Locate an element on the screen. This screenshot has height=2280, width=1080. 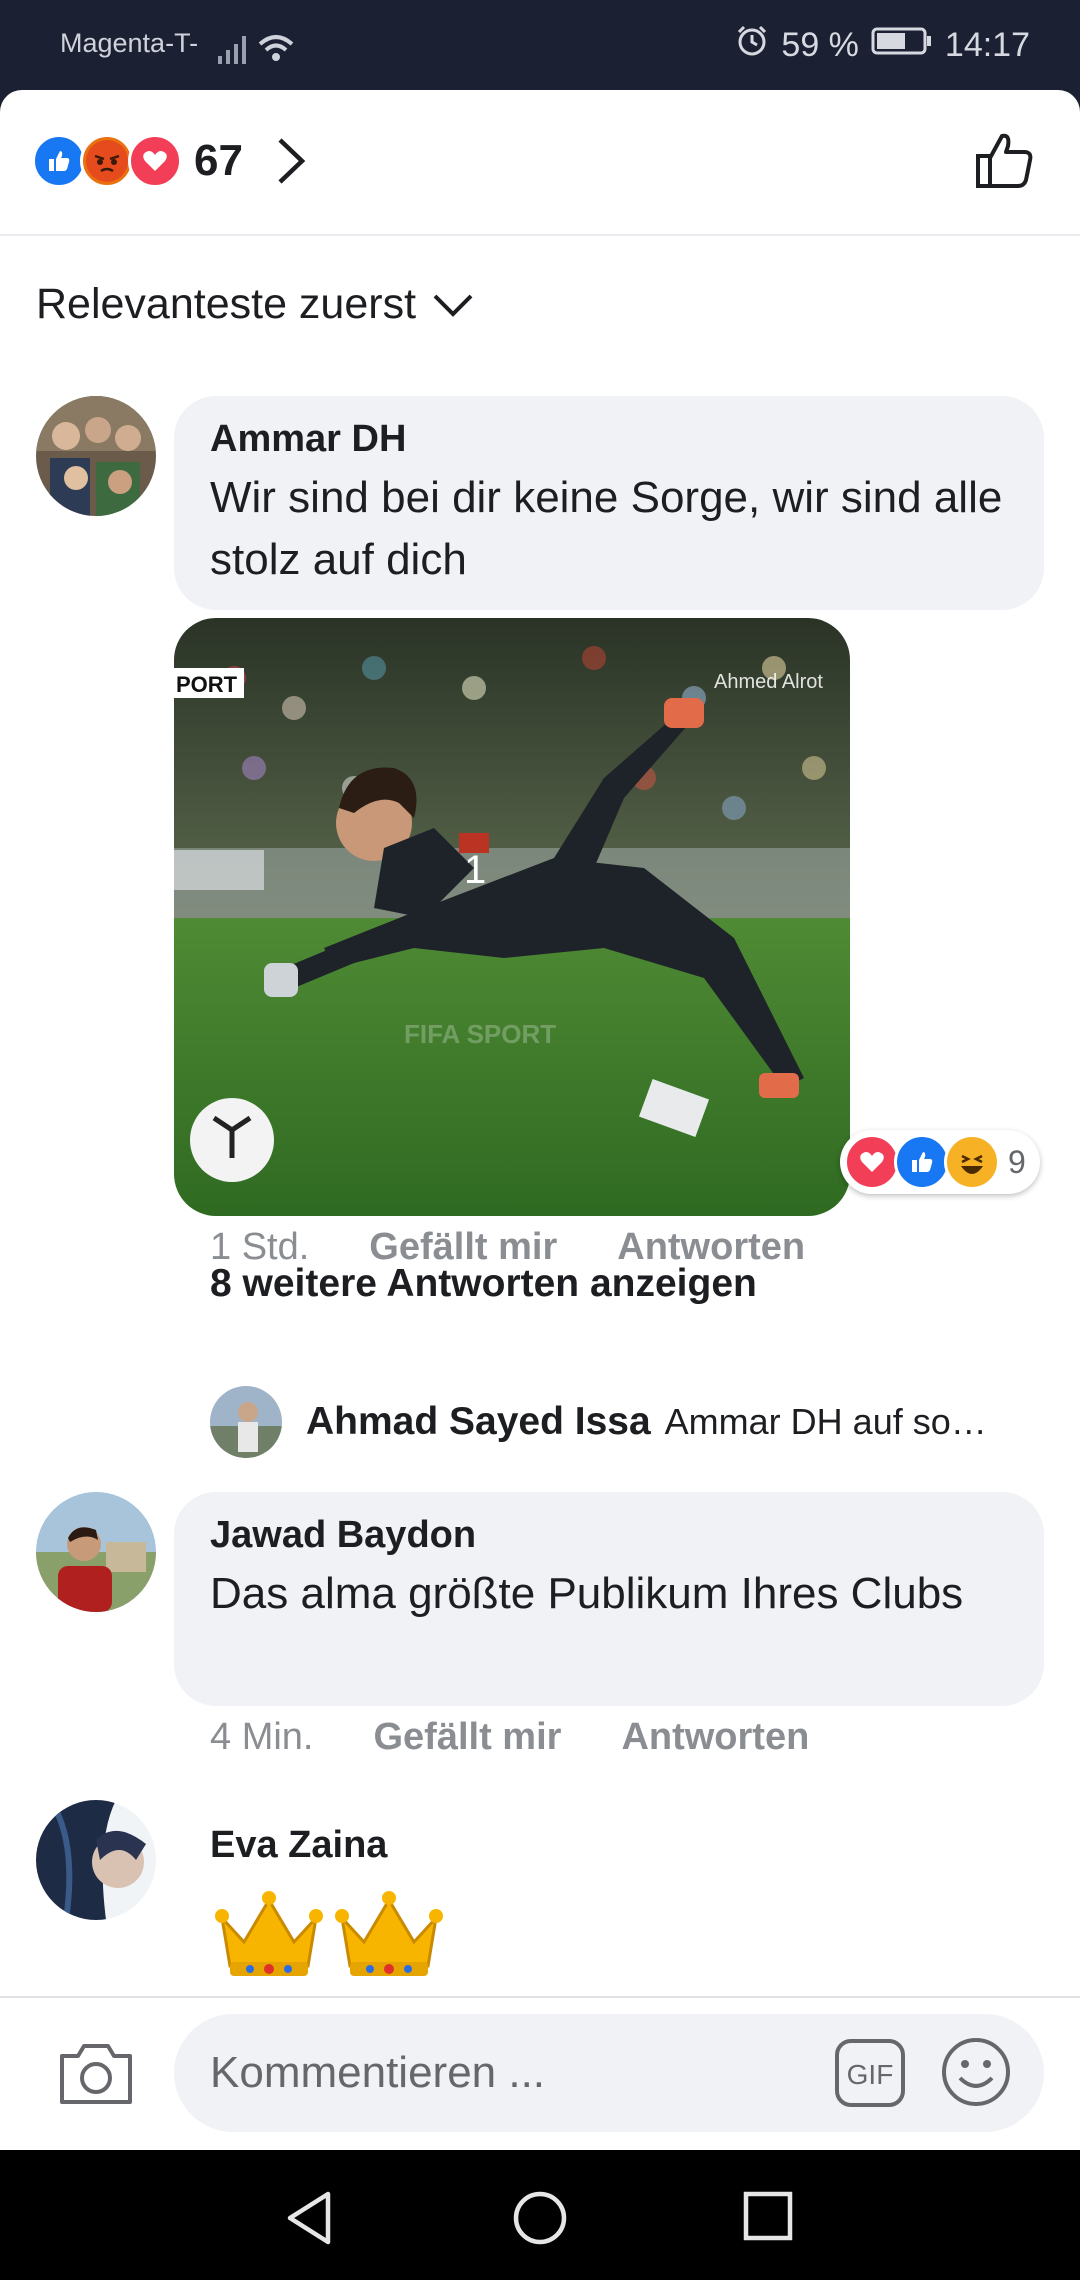
chevron-right-icon is located at coordinates (290, 163).